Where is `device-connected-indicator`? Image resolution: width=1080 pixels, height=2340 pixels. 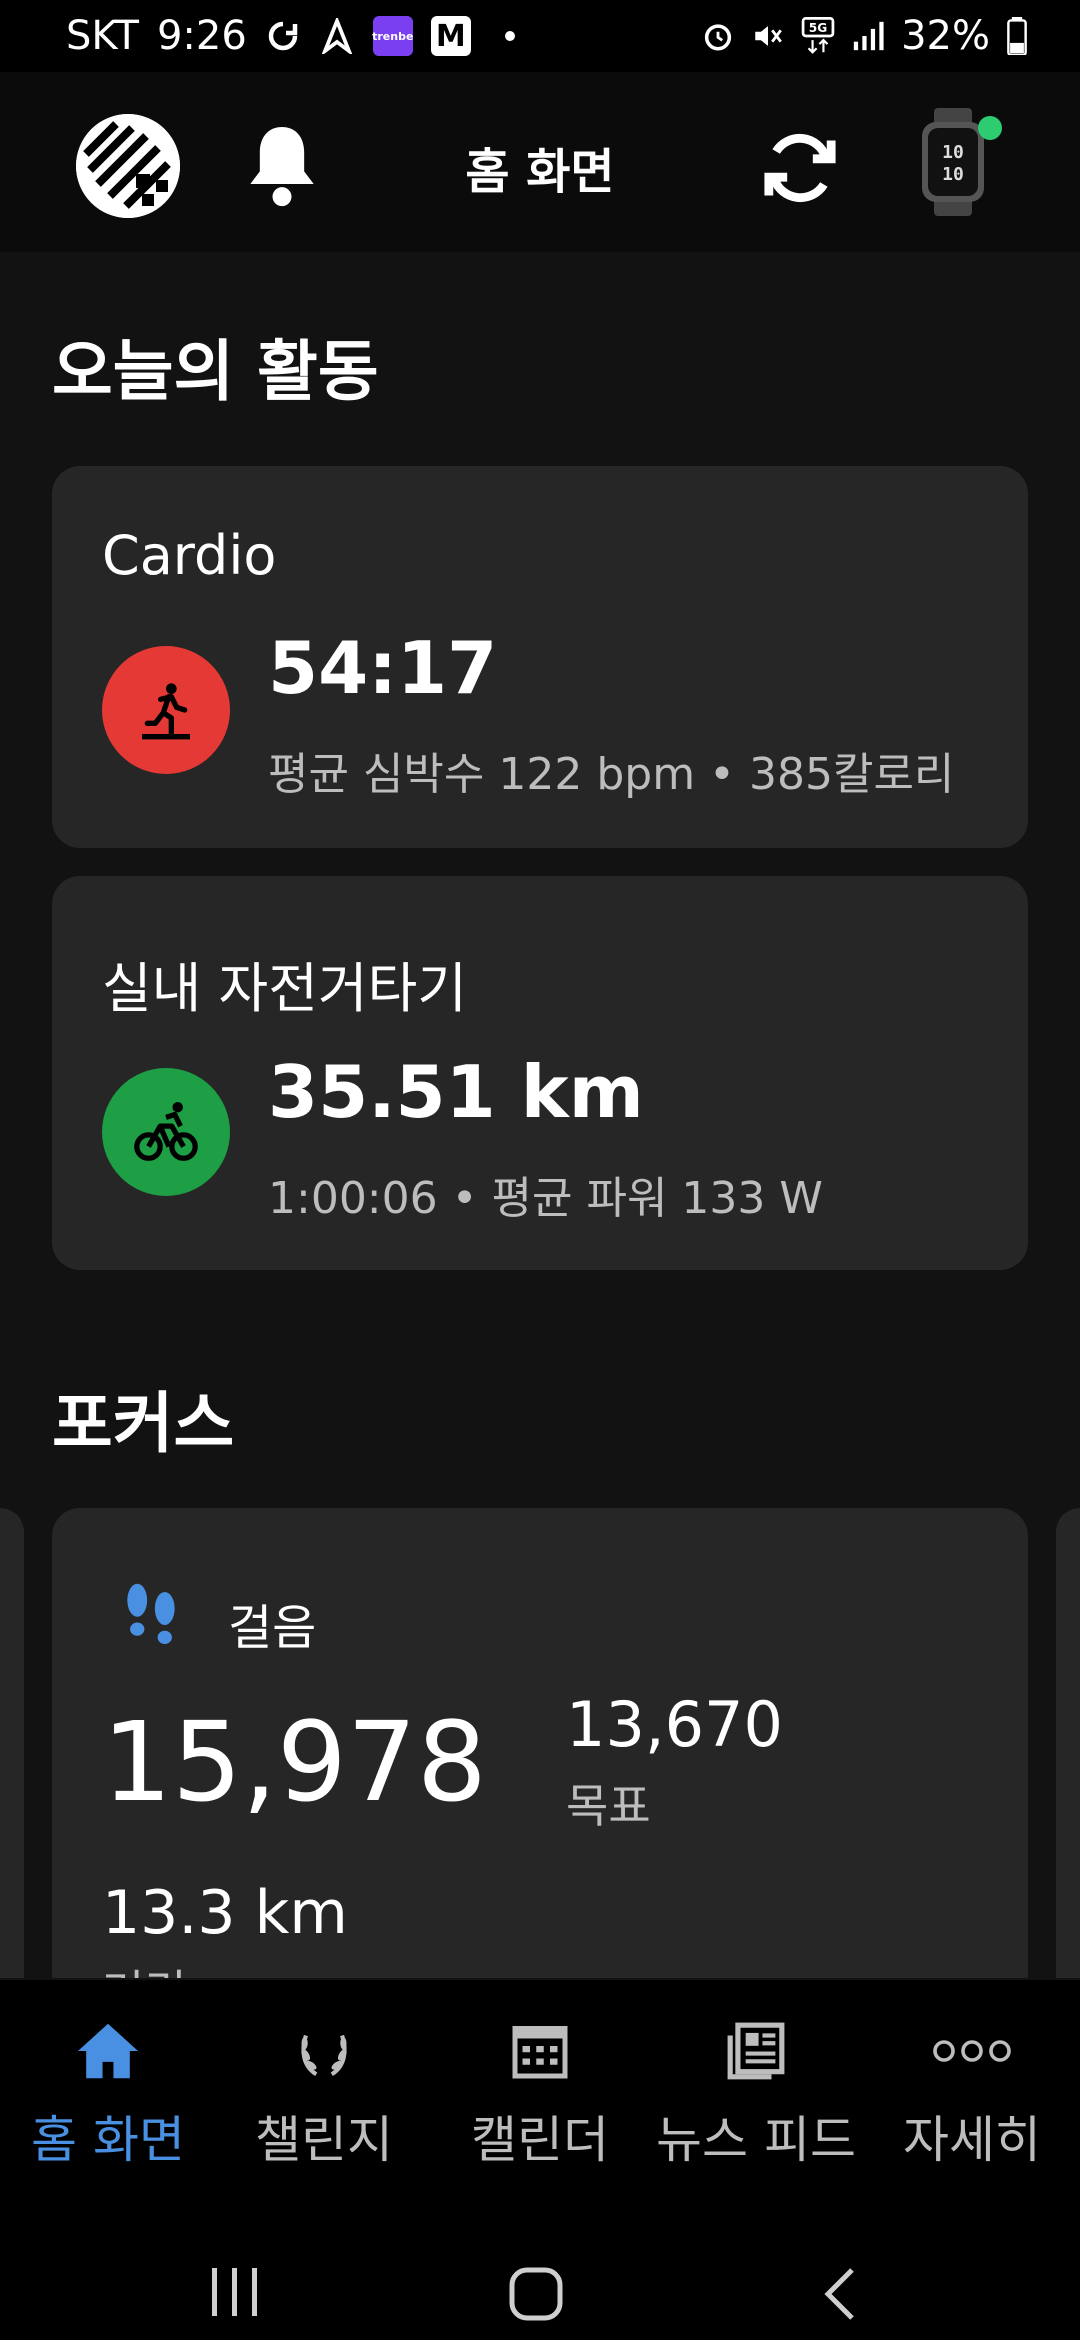
device-connected-indicator is located at coordinates (990, 128).